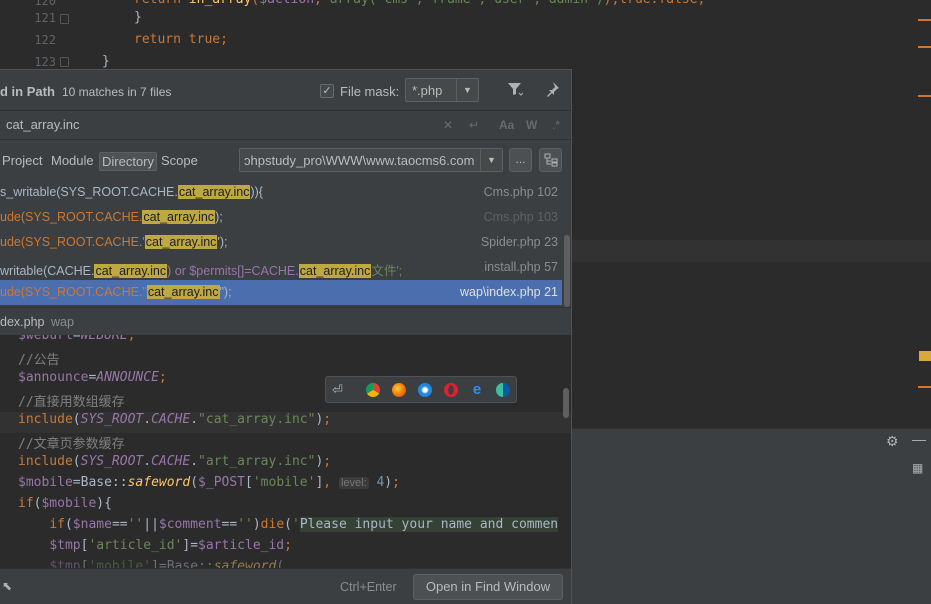 Image resolution: width=931 pixels, height=604 pixels. I want to click on line-number: 123, so click(45, 62).